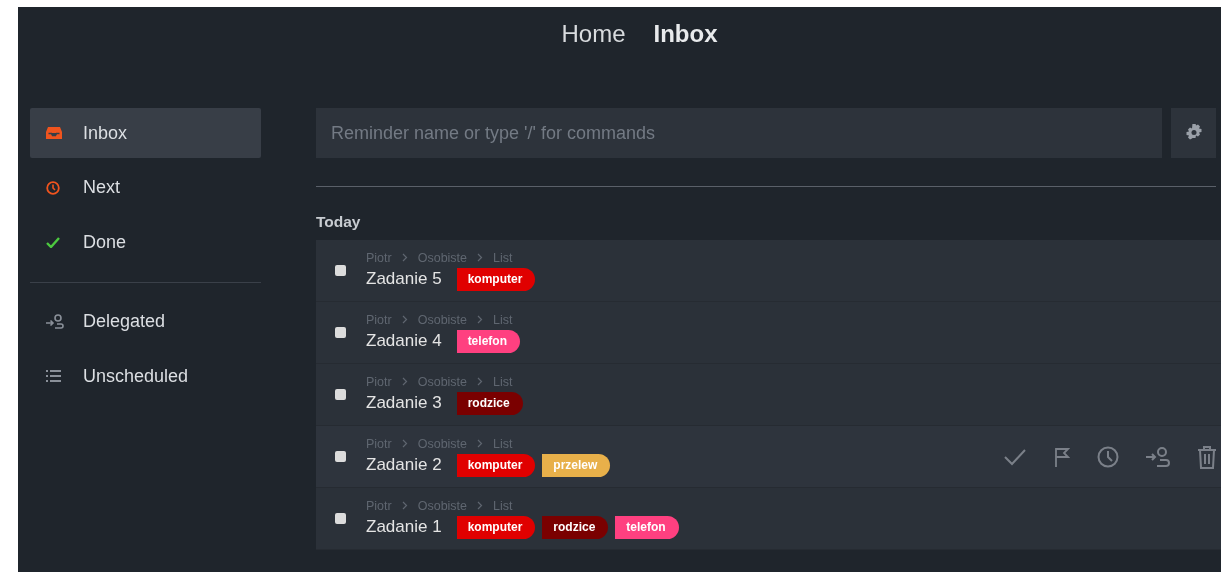  What do you see at coordinates (145, 187) in the screenshot?
I see `sidebar-item: Next` at bounding box center [145, 187].